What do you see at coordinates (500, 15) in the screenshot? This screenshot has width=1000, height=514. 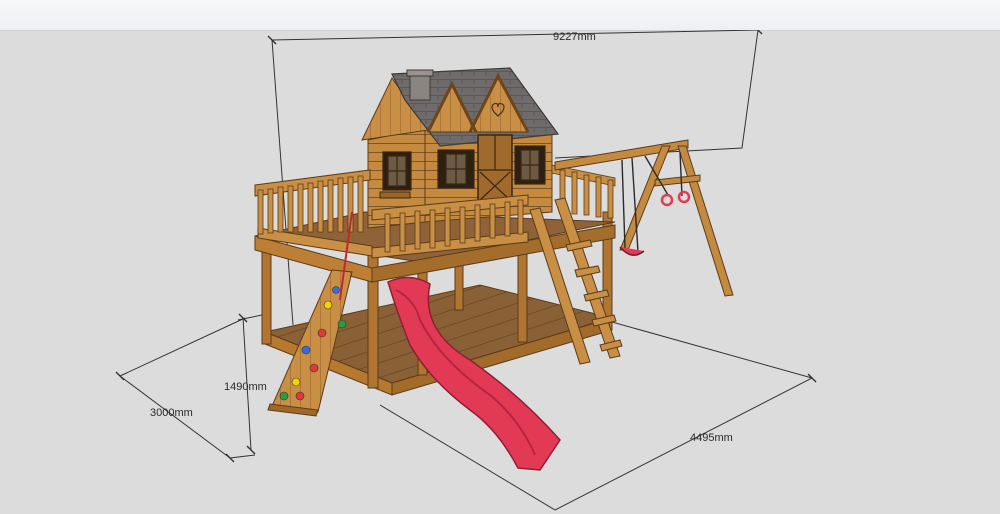 I see `toolbar-strip` at bounding box center [500, 15].